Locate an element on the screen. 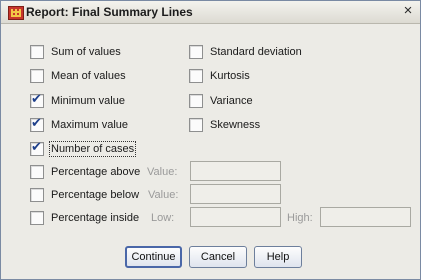  maximum-value-checkbox is located at coordinates (37, 124).